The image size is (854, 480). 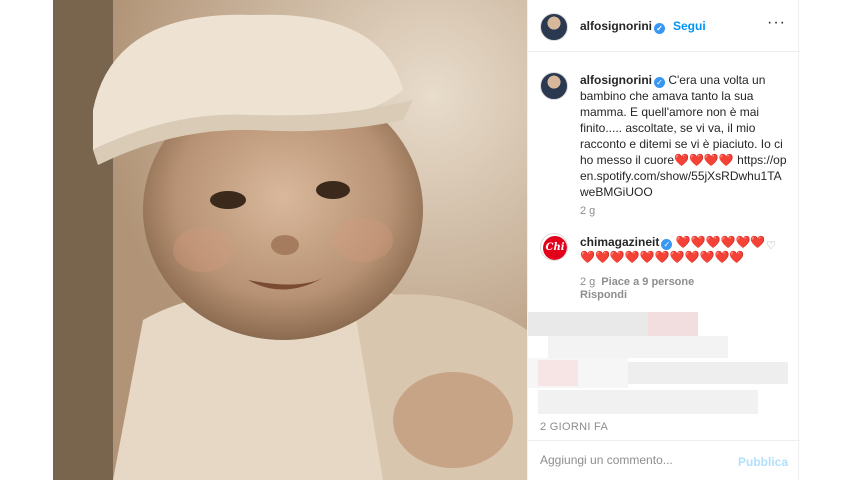 What do you see at coordinates (587, 211) in the screenshot?
I see `caption-timestamp: 2 g` at bounding box center [587, 211].